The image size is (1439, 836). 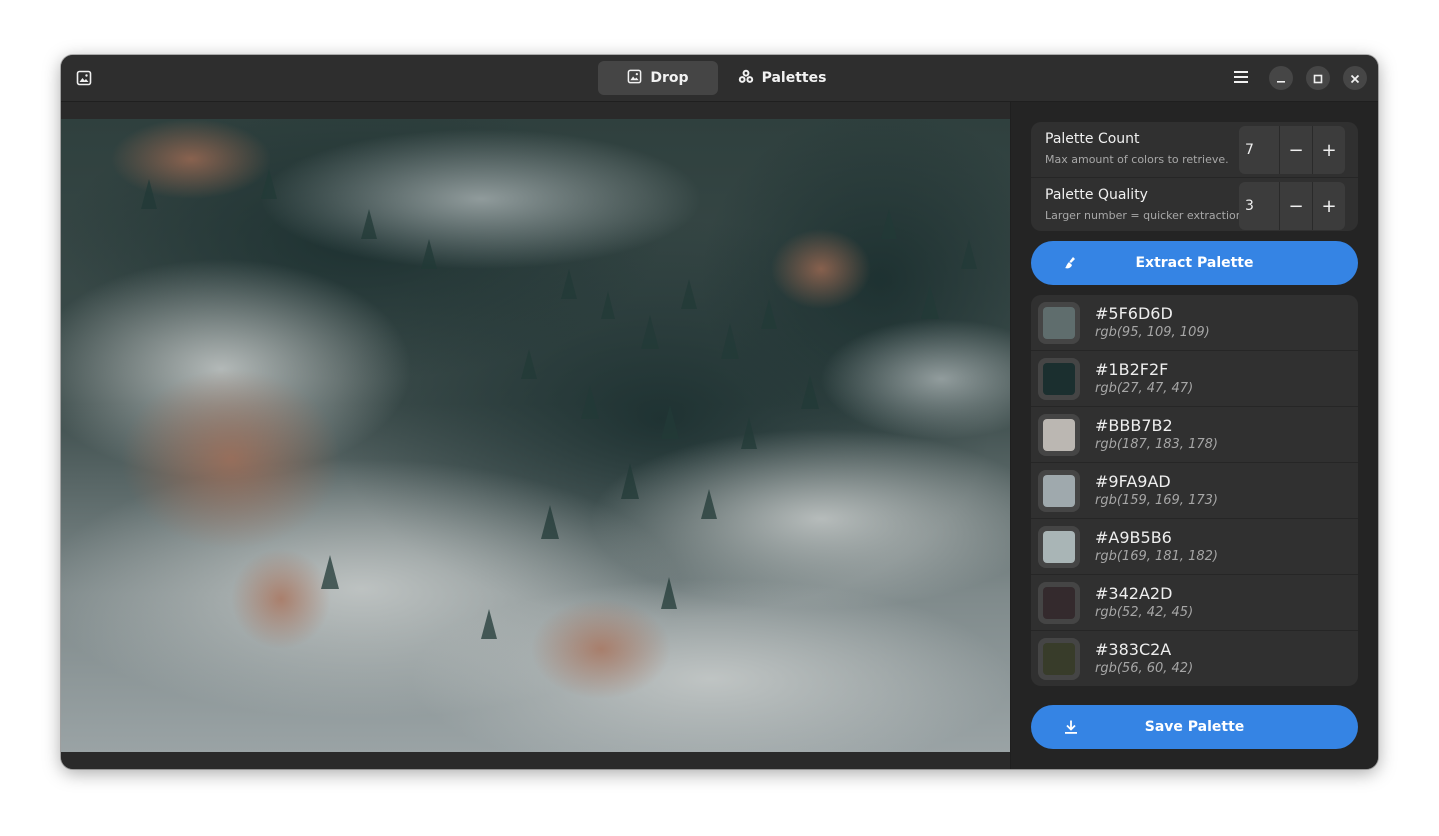 I want to click on palette-count-spinner: 7 − +, so click(x=1292, y=150).